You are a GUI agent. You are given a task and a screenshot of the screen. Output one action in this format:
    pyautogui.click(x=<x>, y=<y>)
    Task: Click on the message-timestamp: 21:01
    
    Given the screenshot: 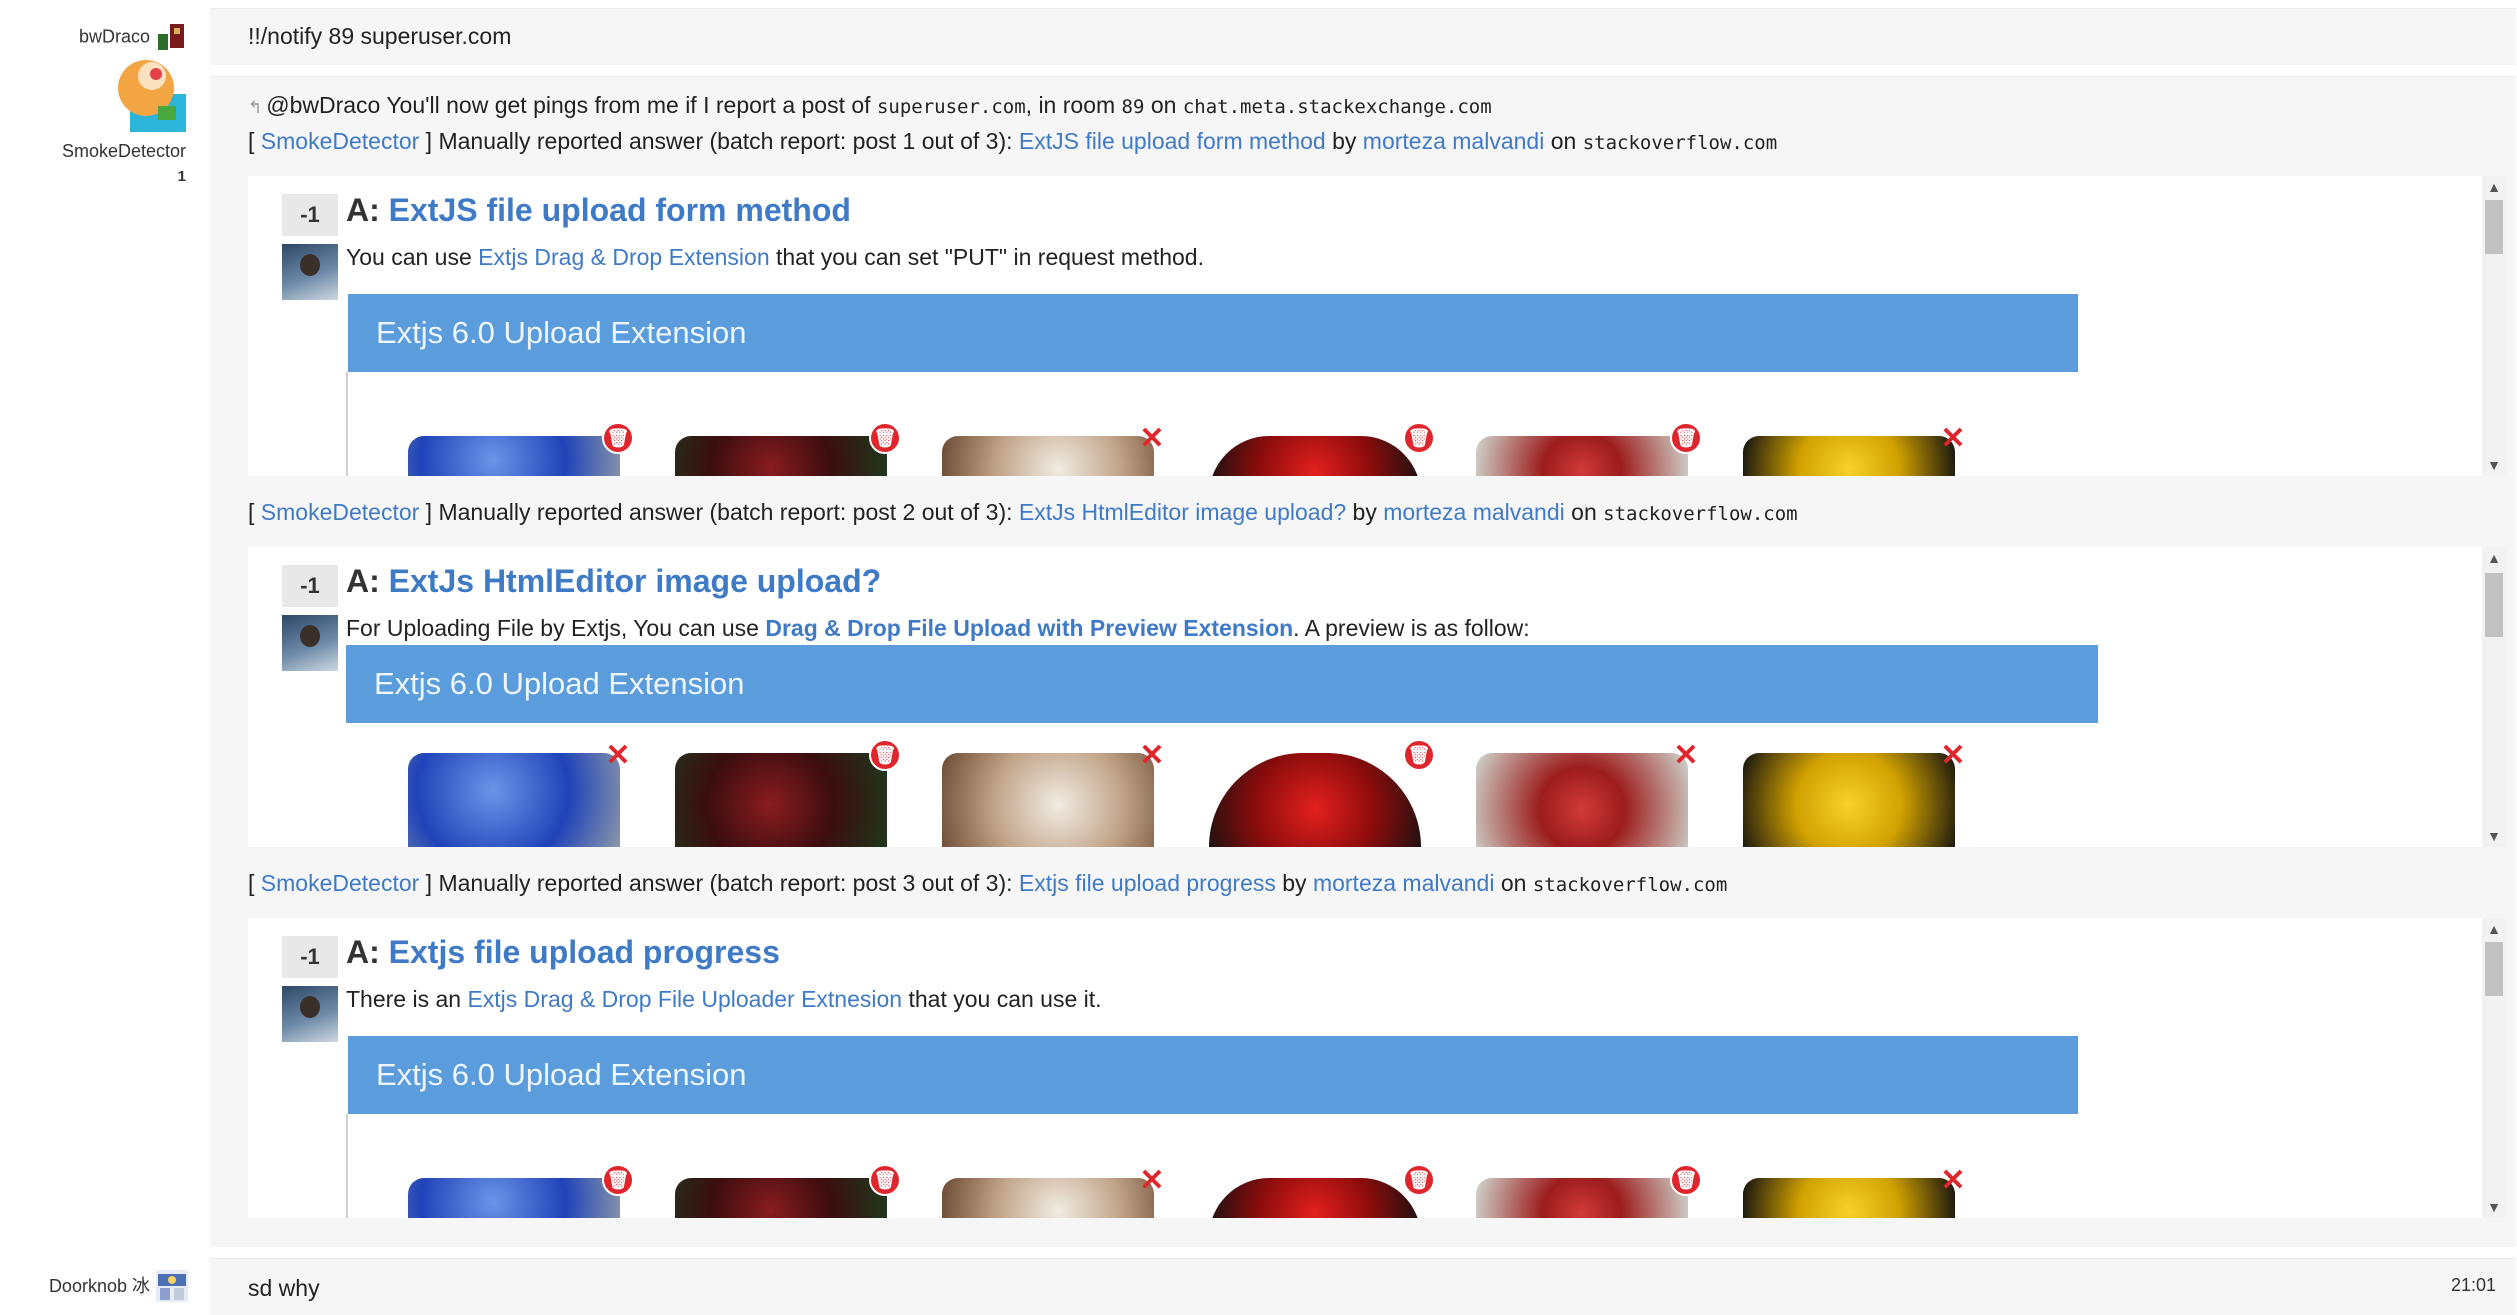 What is the action you would take?
    pyautogui.click(x=2473, y=1285)
    